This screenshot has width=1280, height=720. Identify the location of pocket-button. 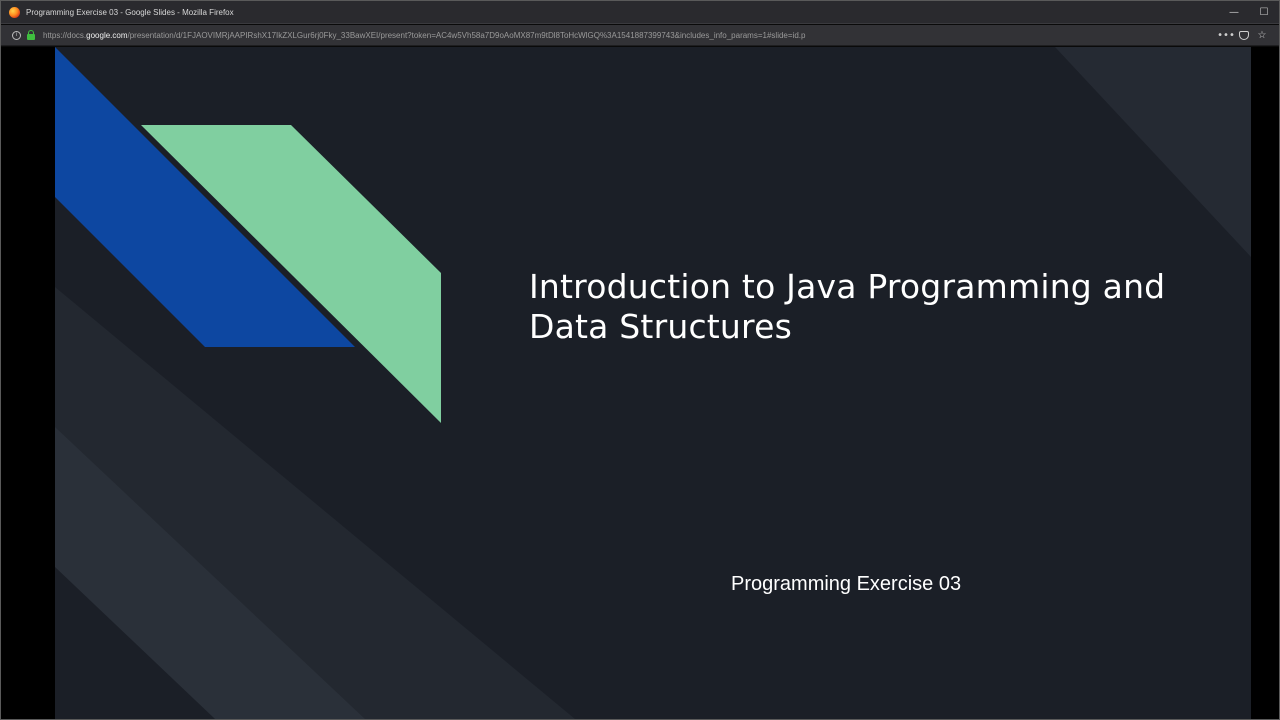
(1244, 35).